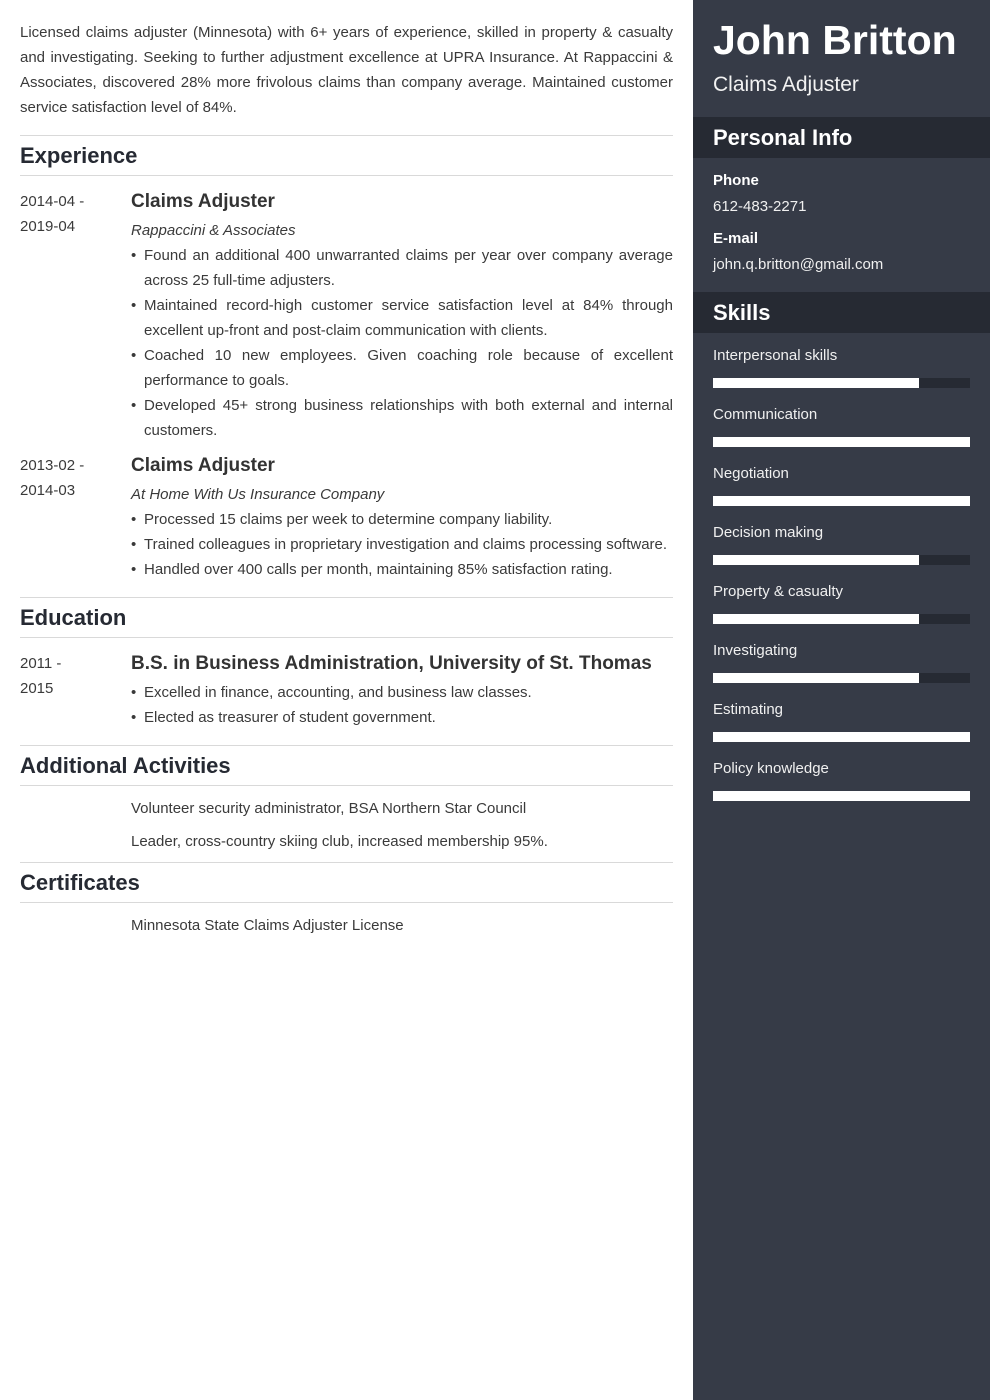 This screenshot has height=1400, width=990. What do you see at coordinates (736, 238) in the screenshot?
I see `email-label: E-mail` at bounding box center [736, 238].